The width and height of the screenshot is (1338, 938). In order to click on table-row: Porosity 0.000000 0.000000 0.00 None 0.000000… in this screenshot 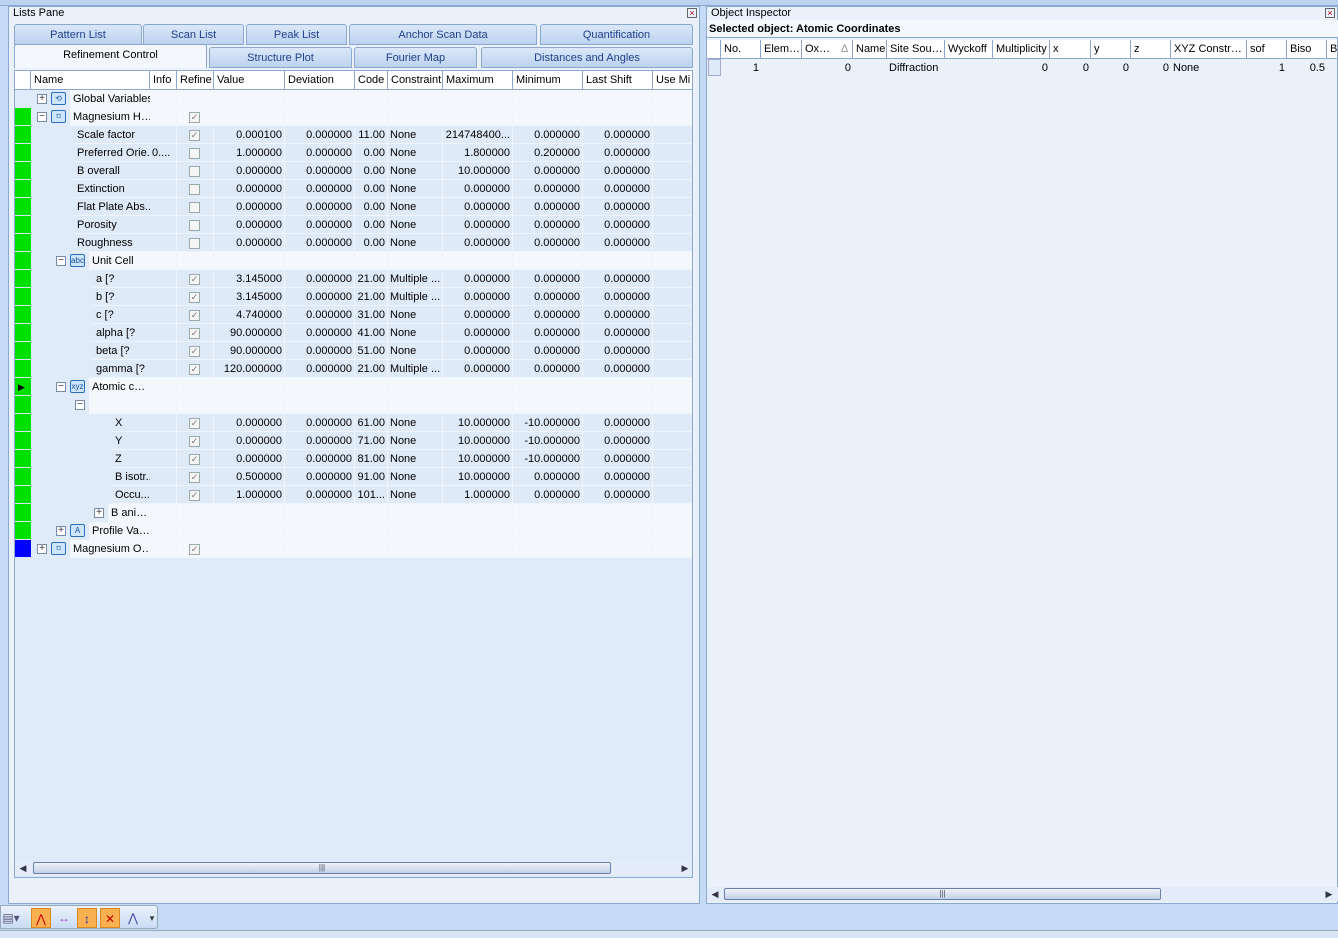, I will do `click(353, 225)`.